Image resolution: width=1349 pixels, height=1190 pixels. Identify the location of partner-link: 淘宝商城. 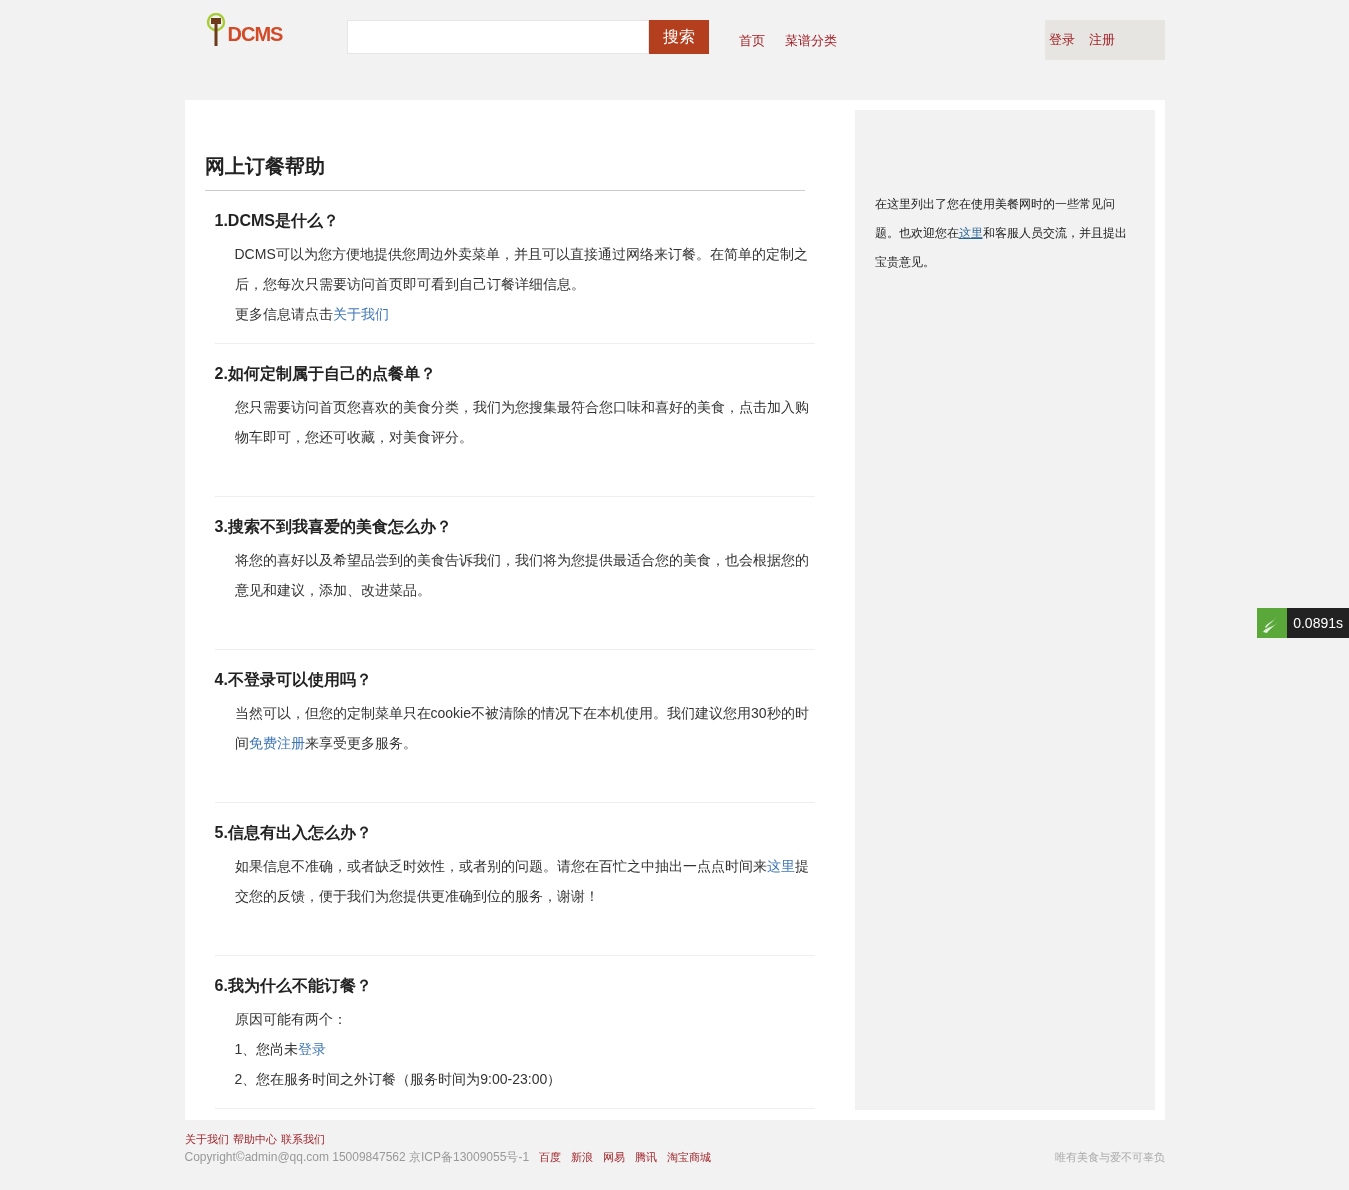
(689, 1157).